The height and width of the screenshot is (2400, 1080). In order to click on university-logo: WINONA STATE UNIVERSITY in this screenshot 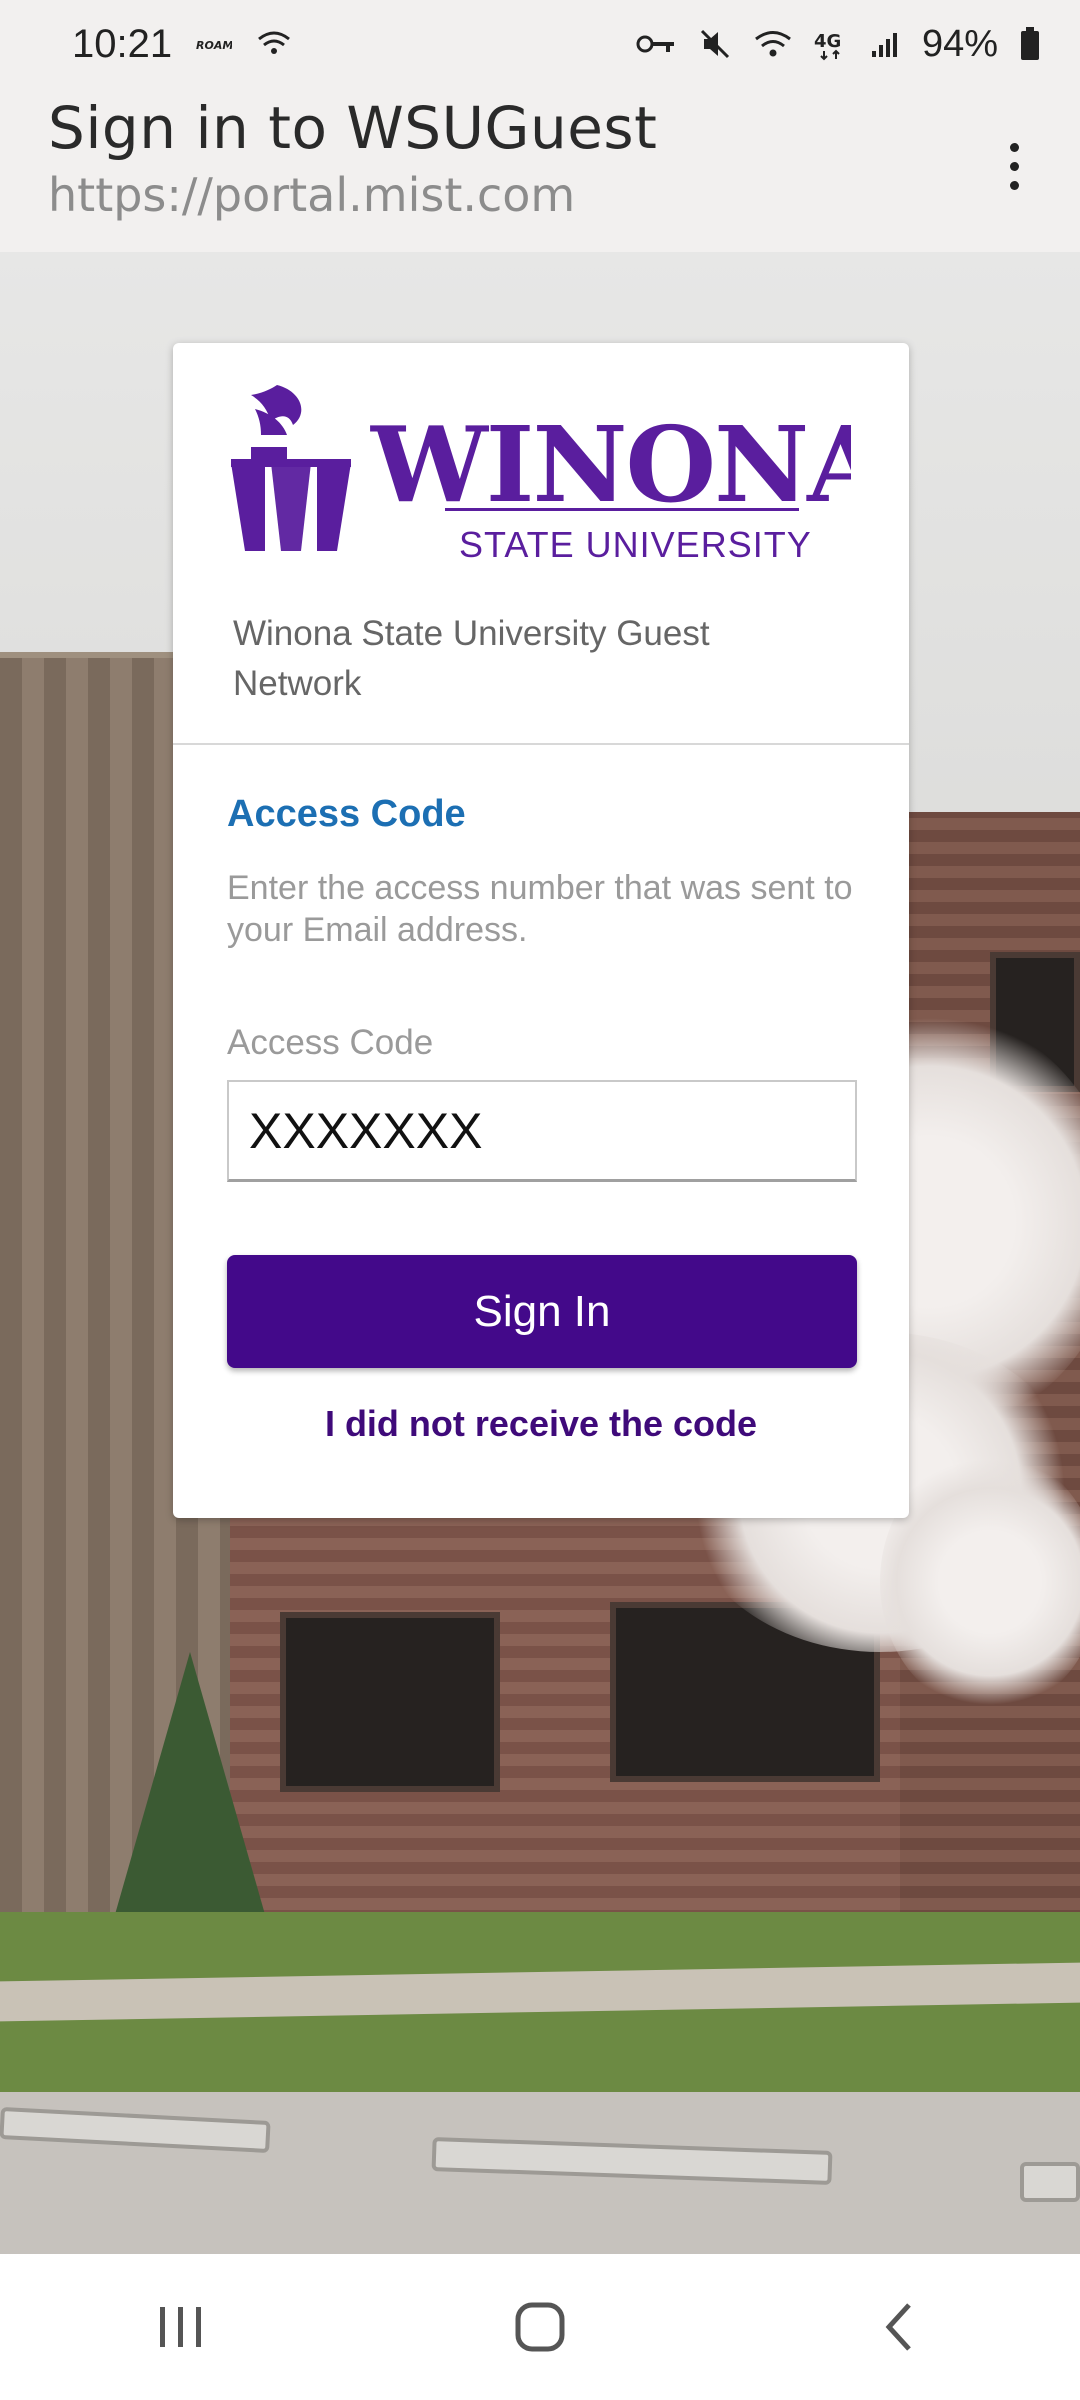, I will do `click(561, 473)`.